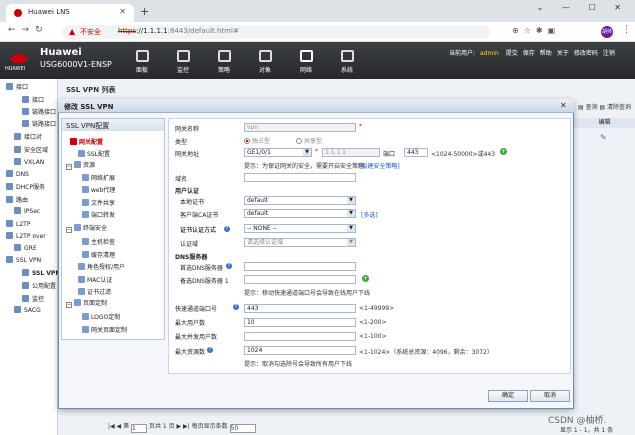 Image resolution: width=635 pixels, height=435 pixels. Describe the element at coordinates (39, 111) in the screenshot. I see `tree-item-link-interface-1: 链路接口` at that location.